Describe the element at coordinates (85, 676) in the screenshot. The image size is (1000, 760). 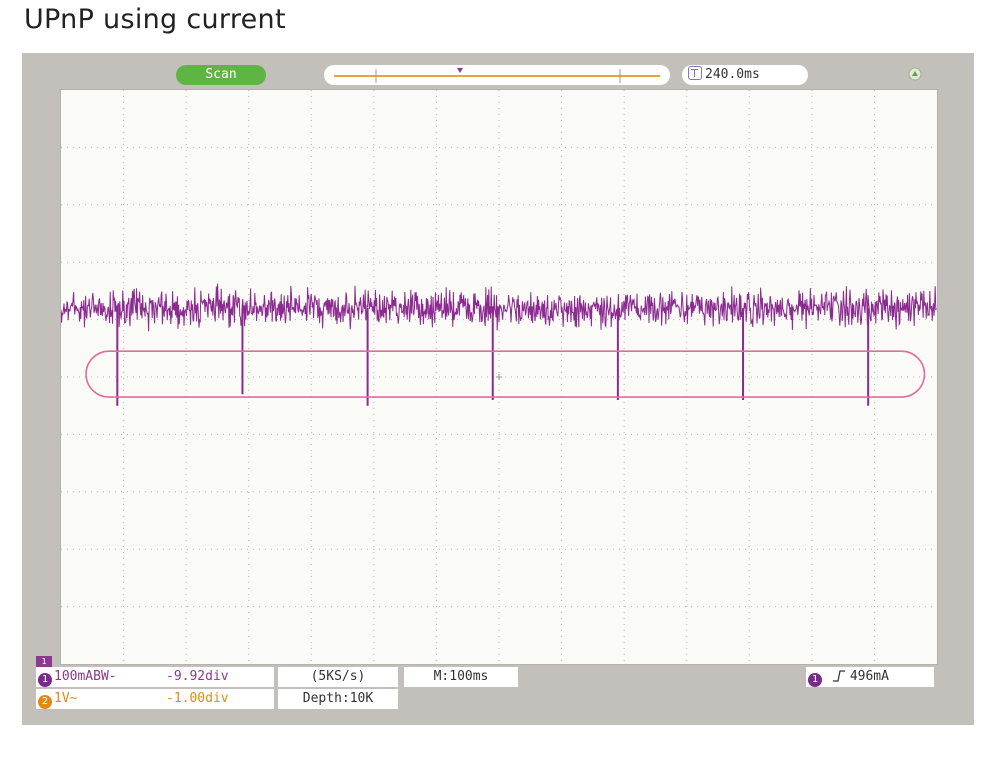
I see `ch1-setting: 100mABW-` at that location.